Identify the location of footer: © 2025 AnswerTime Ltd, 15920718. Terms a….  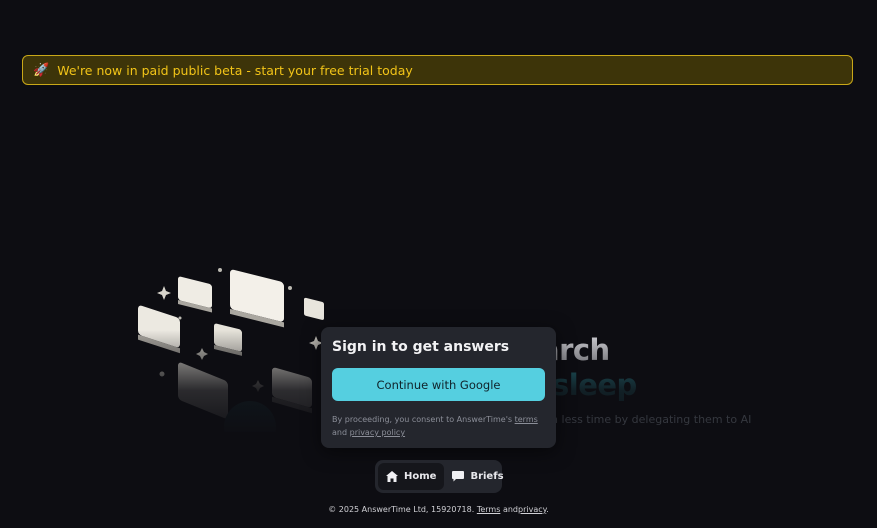
(438, 509).